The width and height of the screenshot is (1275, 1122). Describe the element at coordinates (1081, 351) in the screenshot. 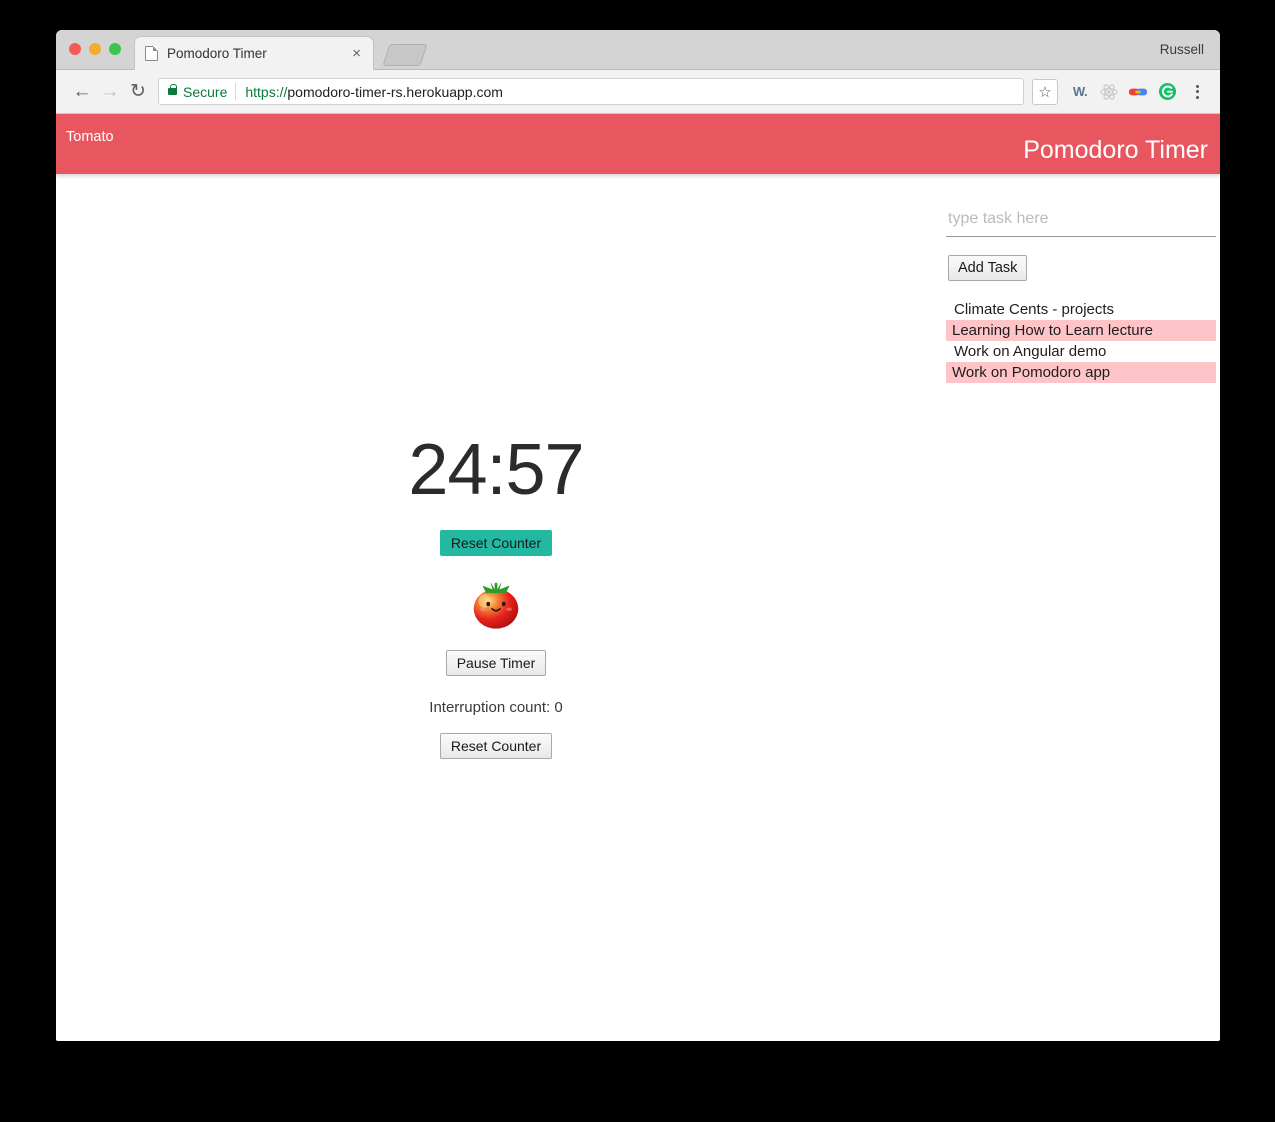

I see `task-list-item: Work on Angular demo` at that location.